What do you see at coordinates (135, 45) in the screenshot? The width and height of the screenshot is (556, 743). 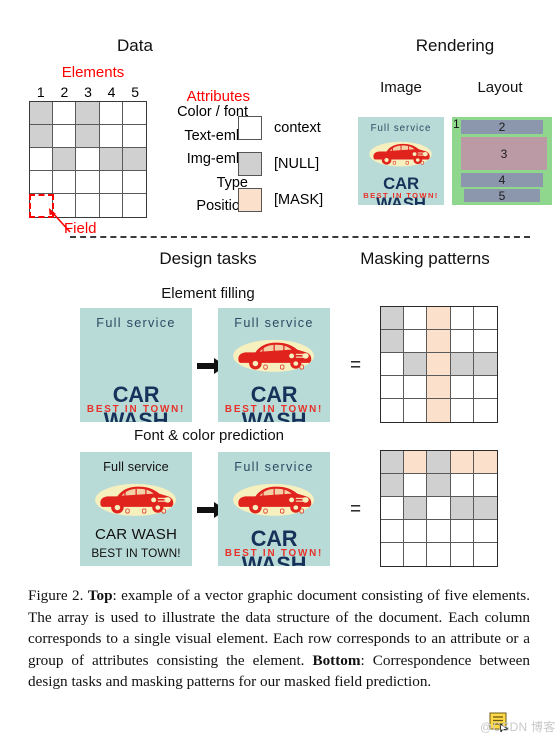 I see `data-section-title: Data` at bounding box center [135, 45].